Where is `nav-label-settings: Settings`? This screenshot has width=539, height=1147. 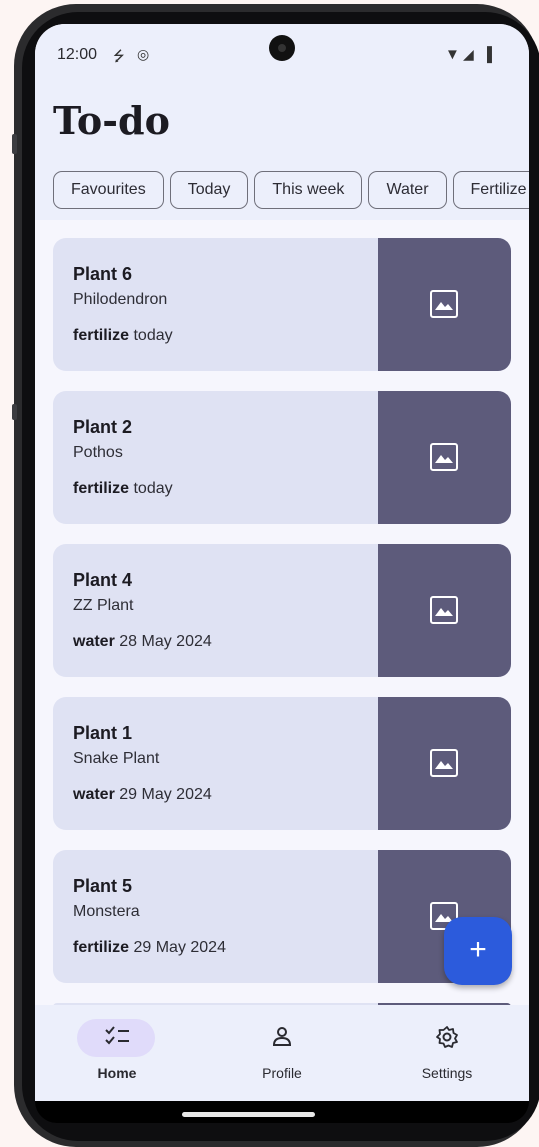
nav-label-settings: Settings is located at coordinates (447, 1073).